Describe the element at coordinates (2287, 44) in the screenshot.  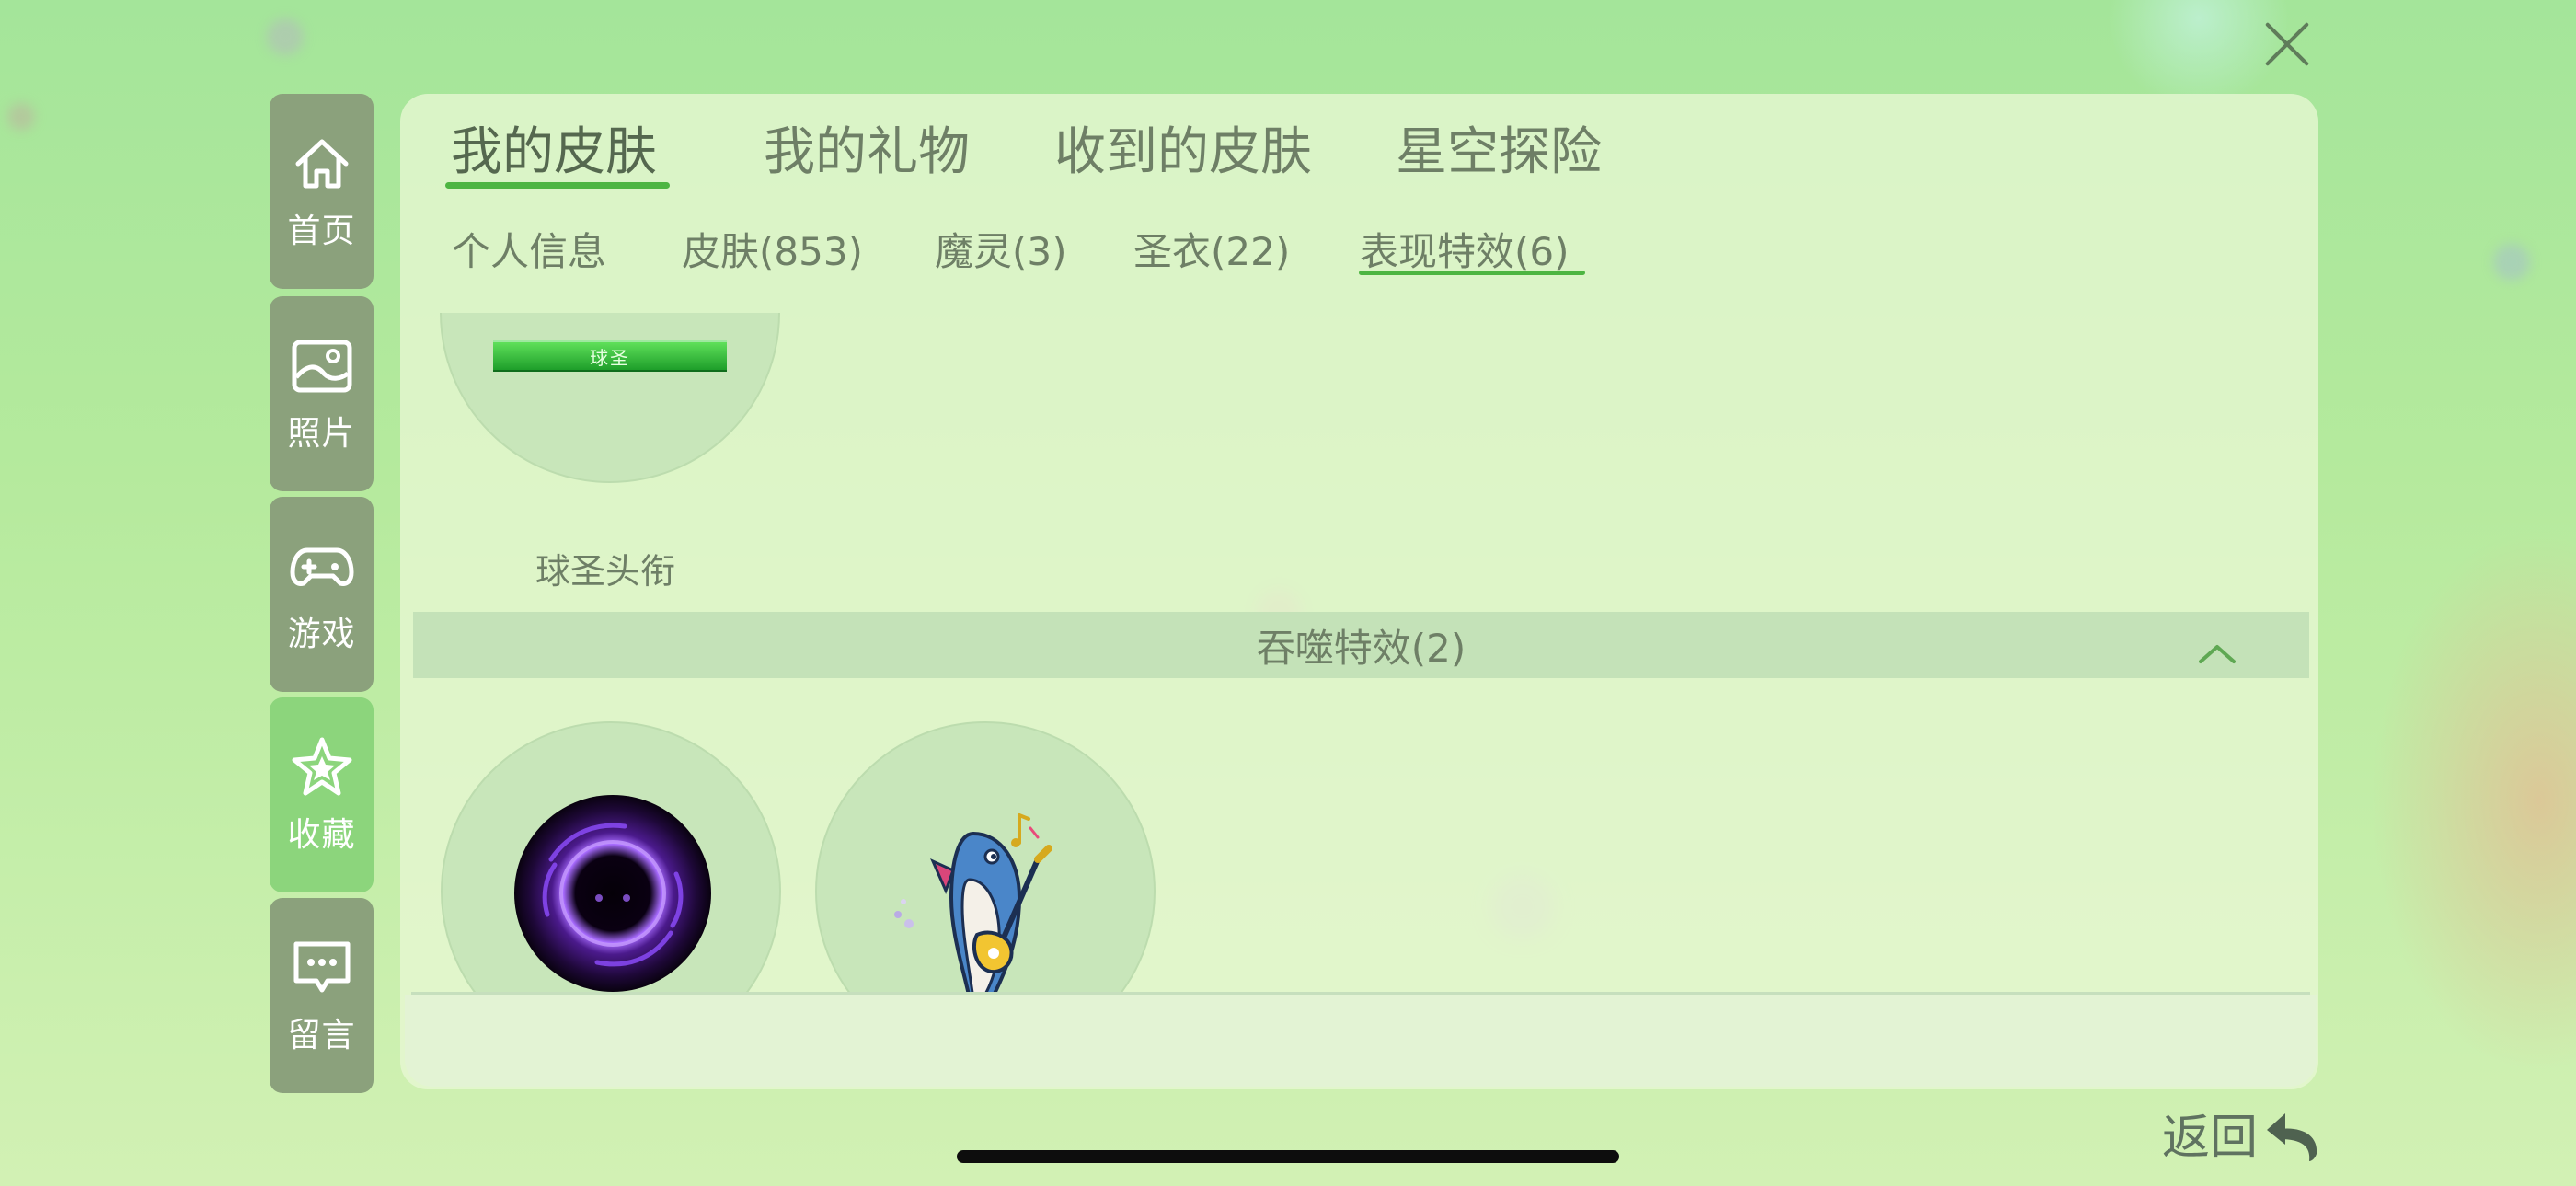
I see `close-button` at that location.